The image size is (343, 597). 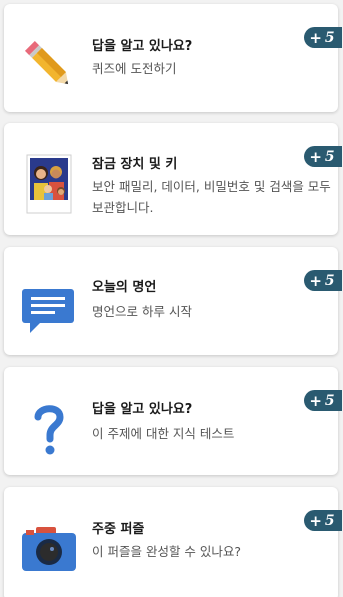 I want to click on card-title: 주중 퍼즐, so click(x=118, y=529).